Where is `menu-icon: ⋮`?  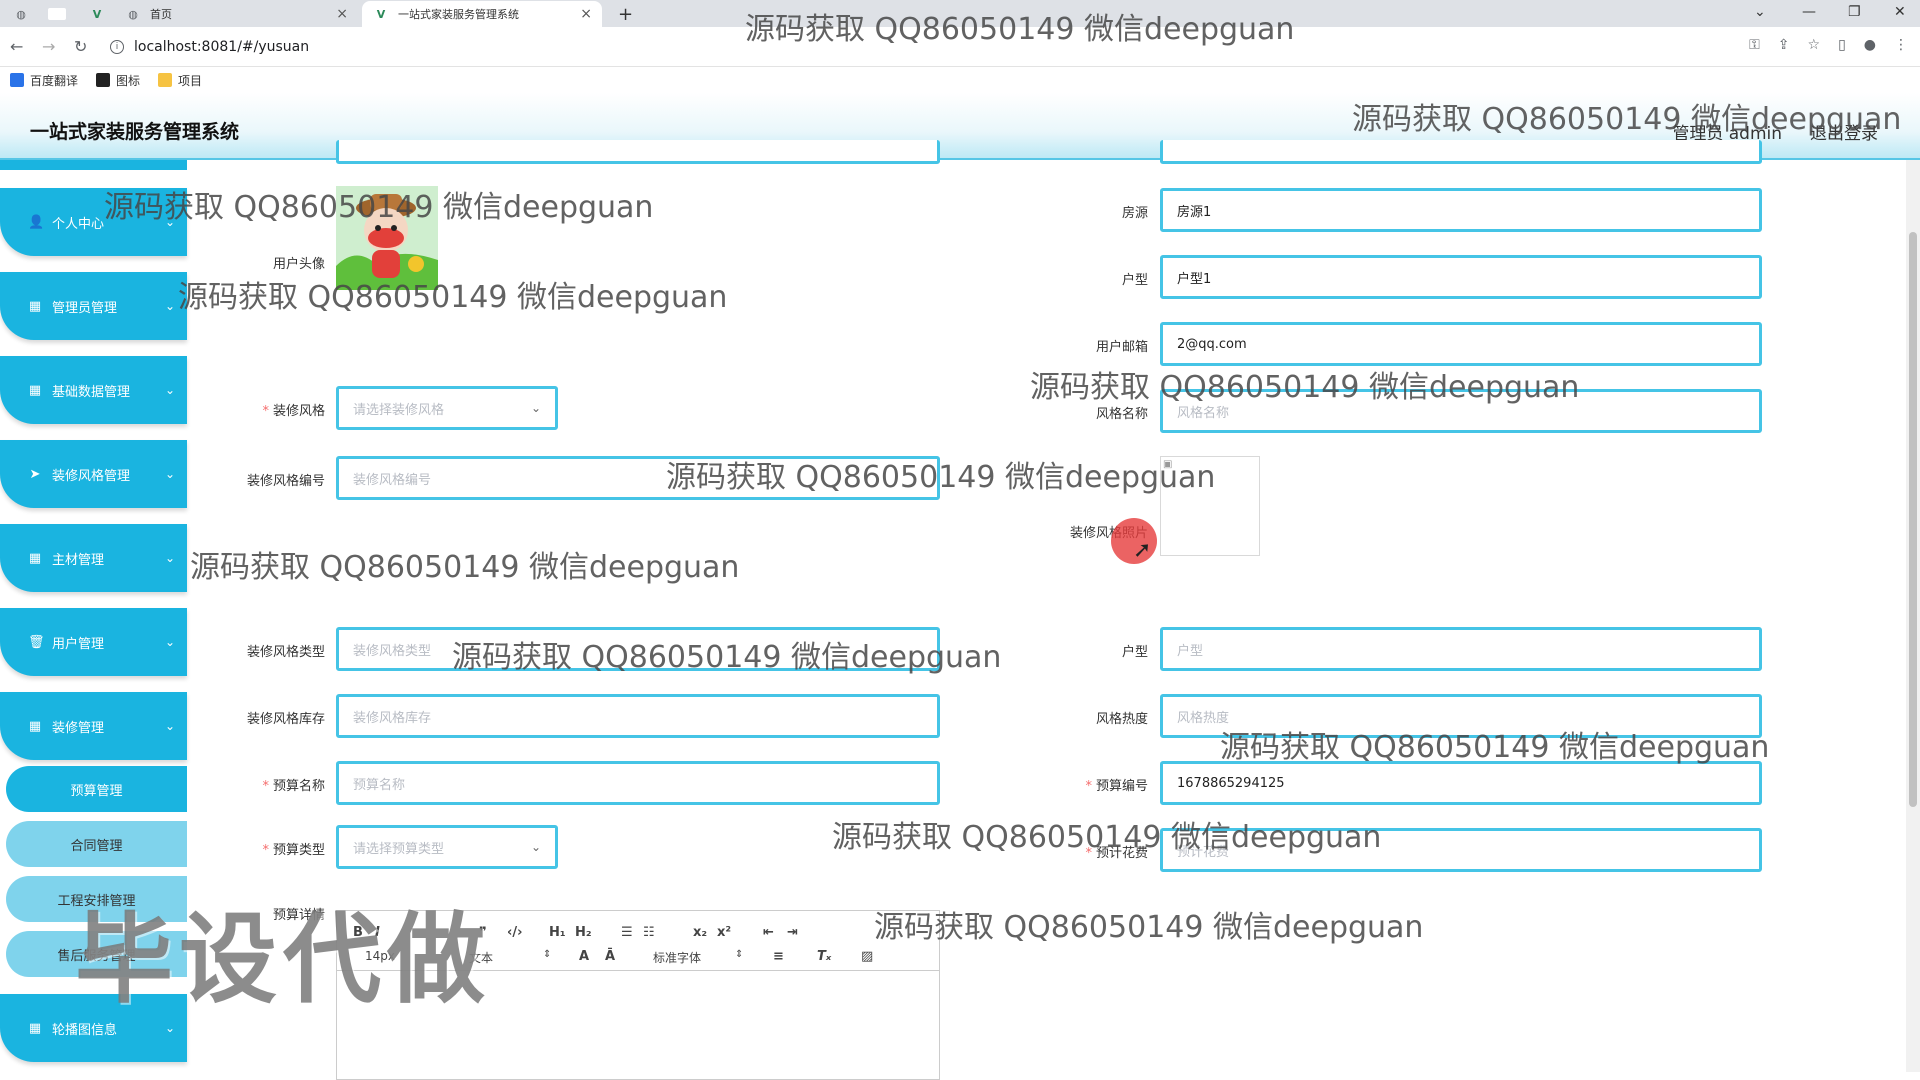 menu-icon: ⋮ is located at coordinates (1901, 45).